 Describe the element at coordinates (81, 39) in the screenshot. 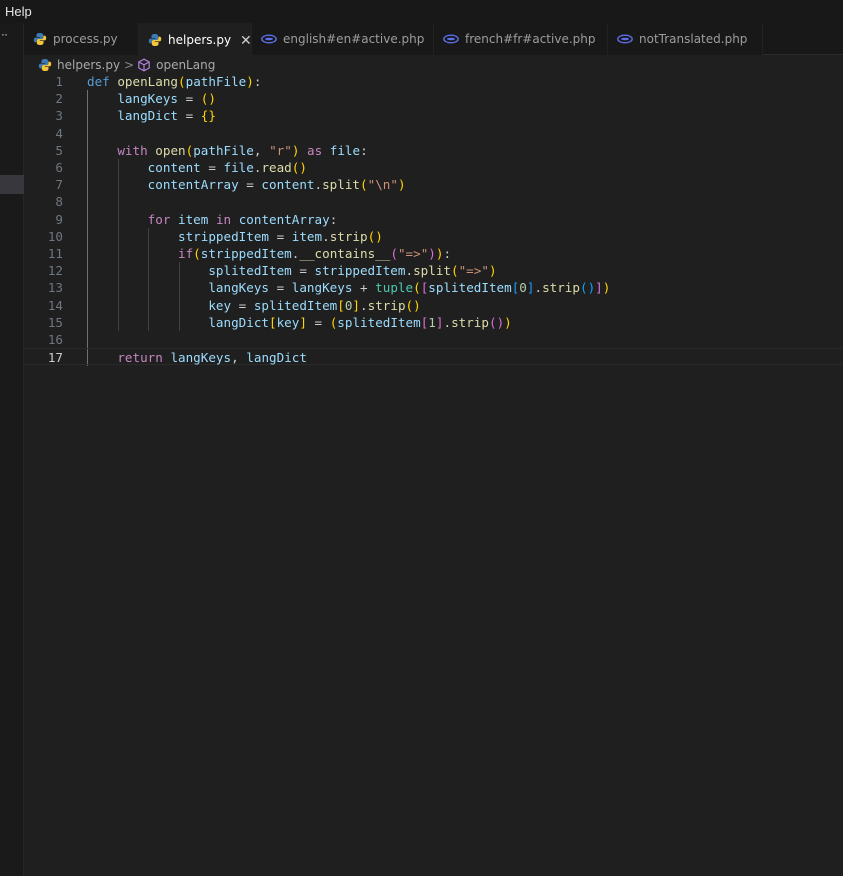

I see `tab-process-py: process.py` at that location.